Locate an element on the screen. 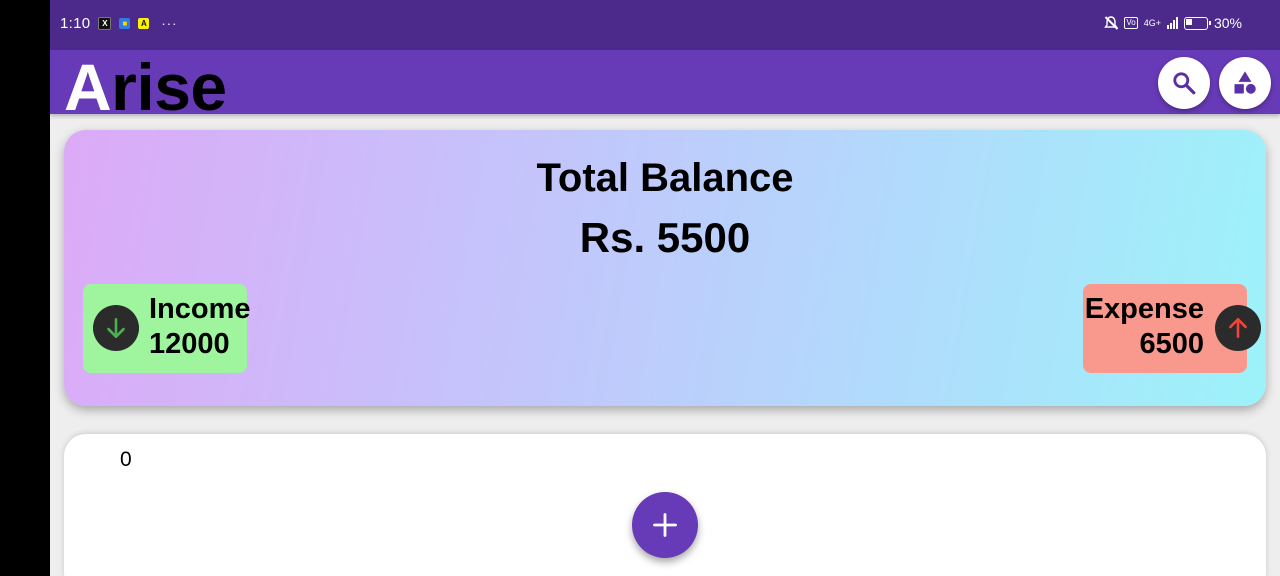 This screenshot has height=576, width=1280. status-right: Vo 4G+ 30% is located at coordinates (1173, 23).